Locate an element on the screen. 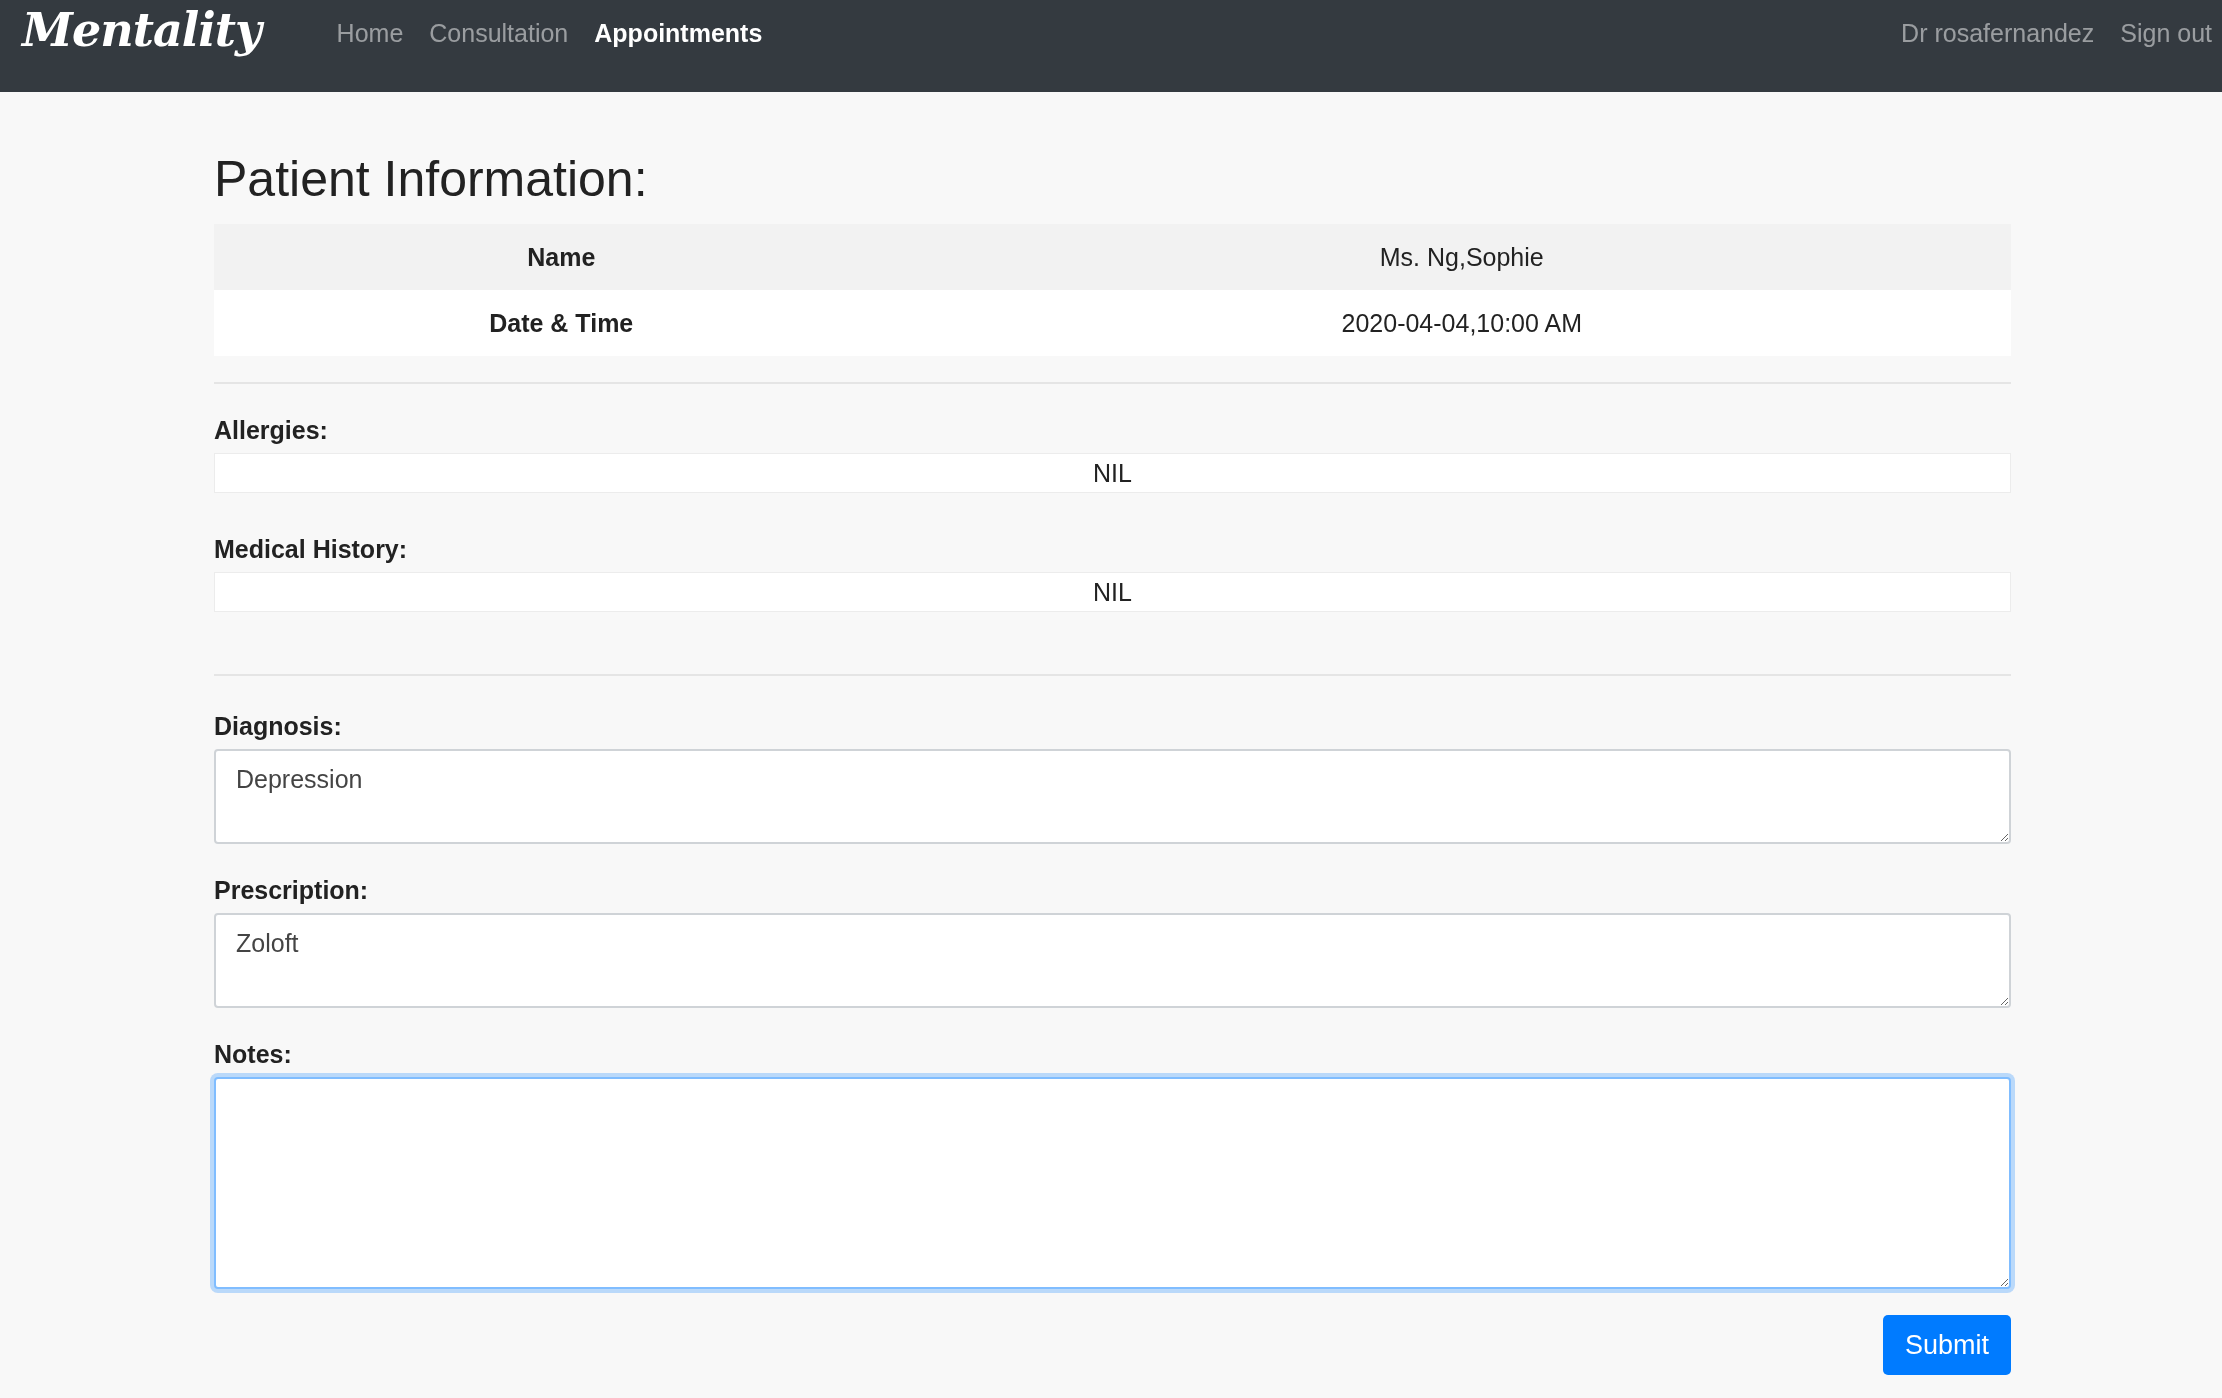  submit-button: Submit is located at coordinates (1946, 1345).